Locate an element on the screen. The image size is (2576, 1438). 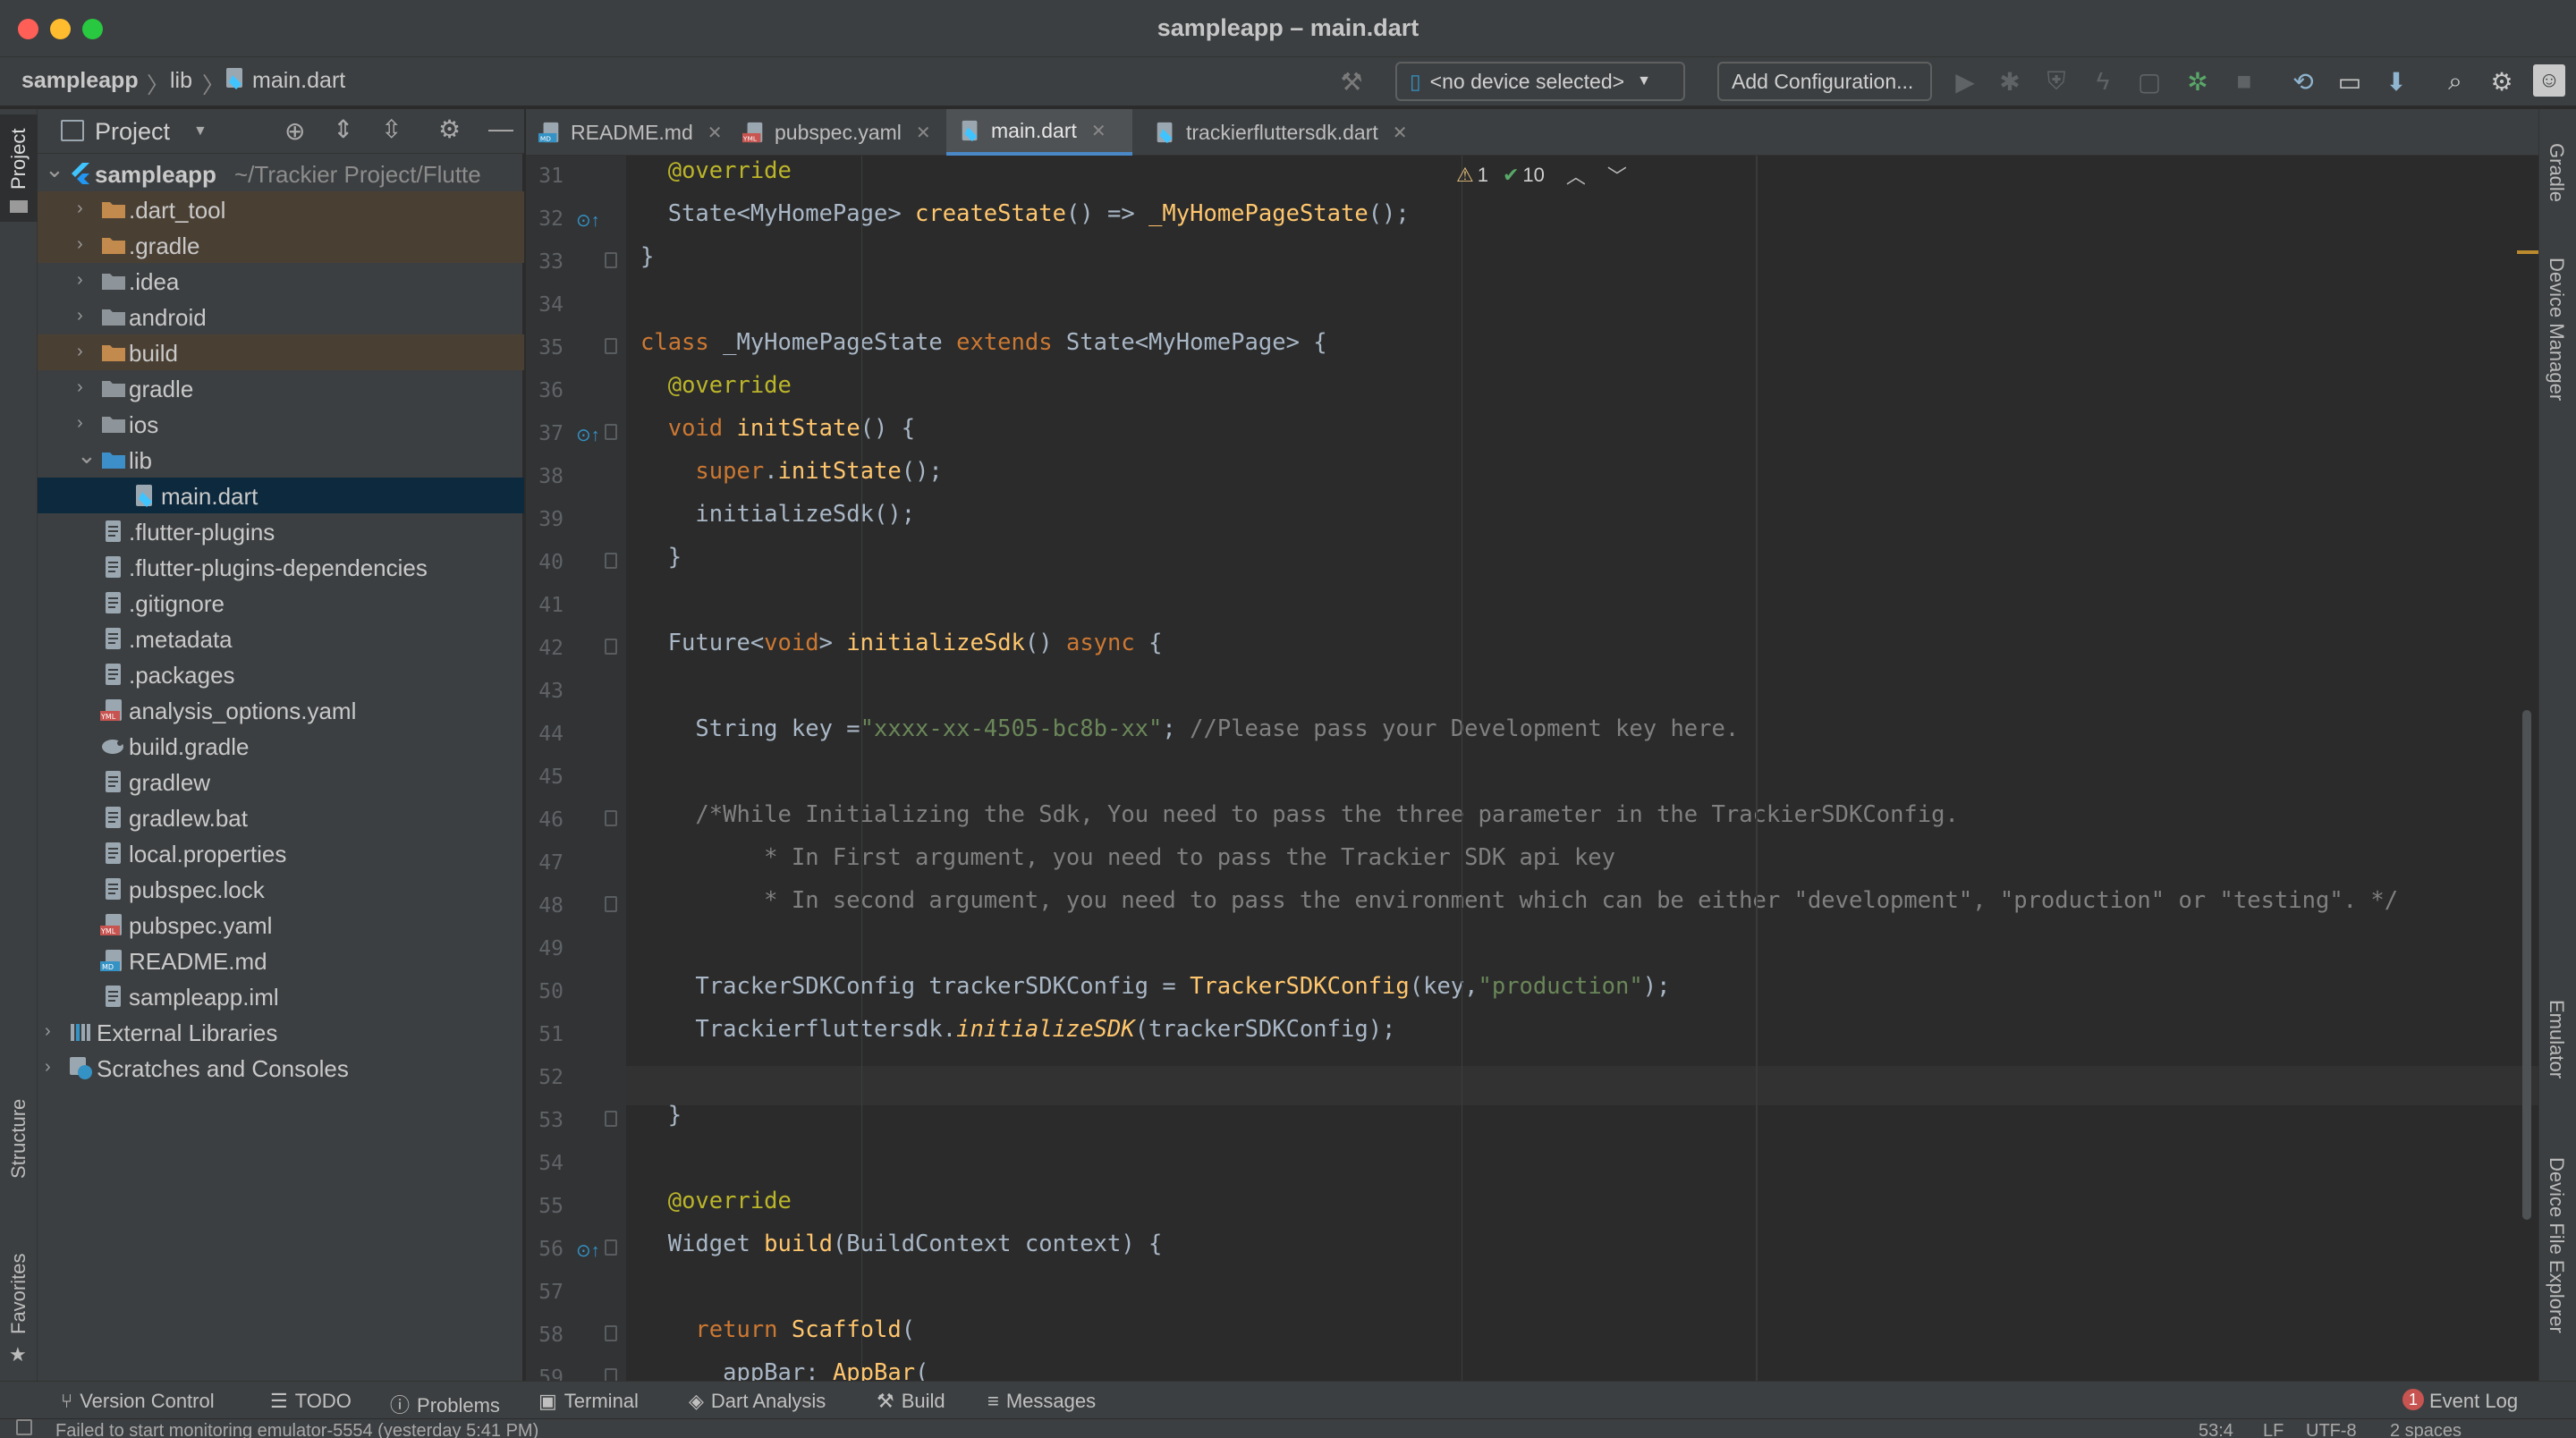
stop-icon: ■ is located at coordinates (2244, 81).